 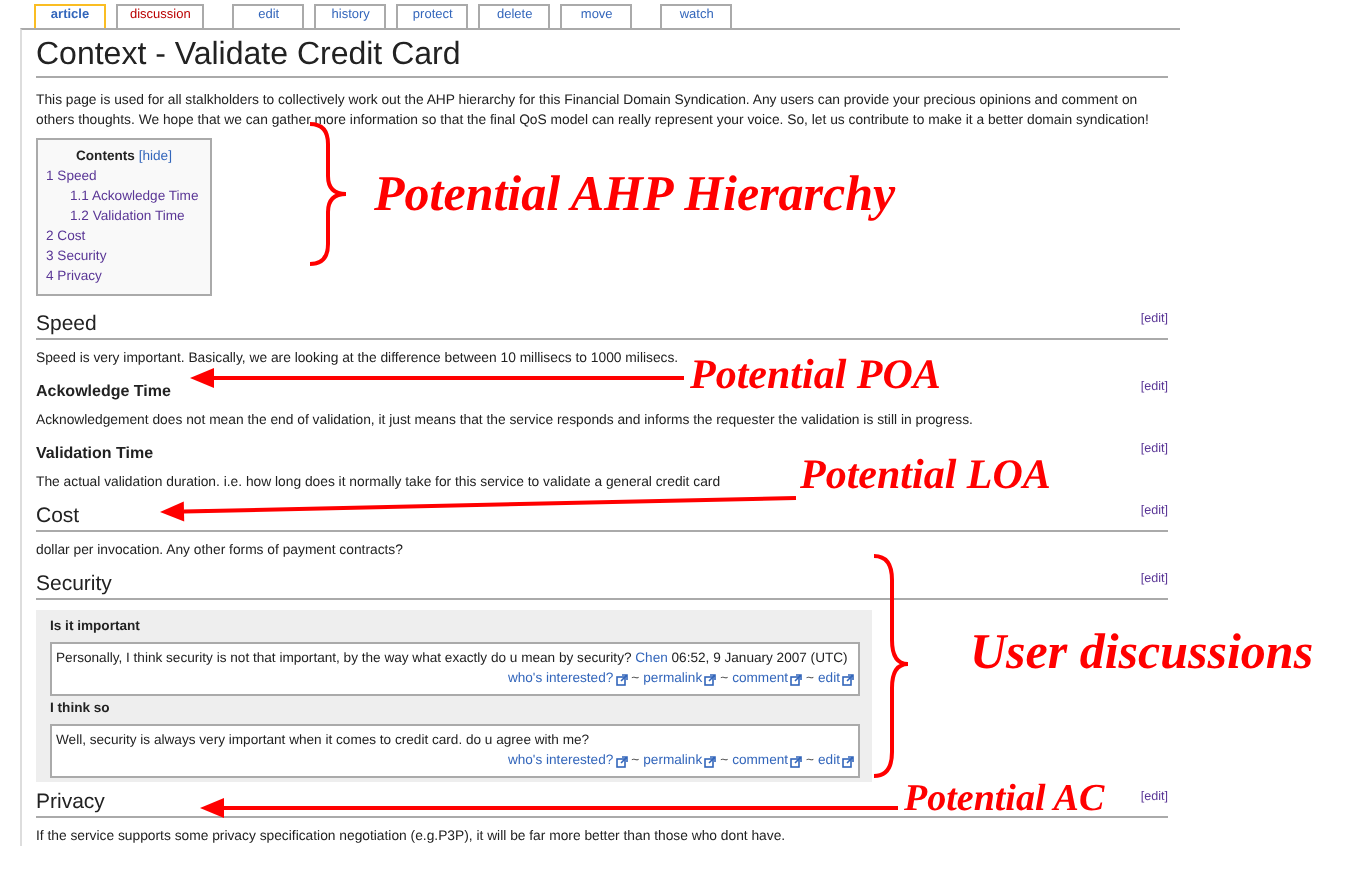 I want to click on annotation-label: Potential AHP Hierarchy, so click(x=635, y=195).